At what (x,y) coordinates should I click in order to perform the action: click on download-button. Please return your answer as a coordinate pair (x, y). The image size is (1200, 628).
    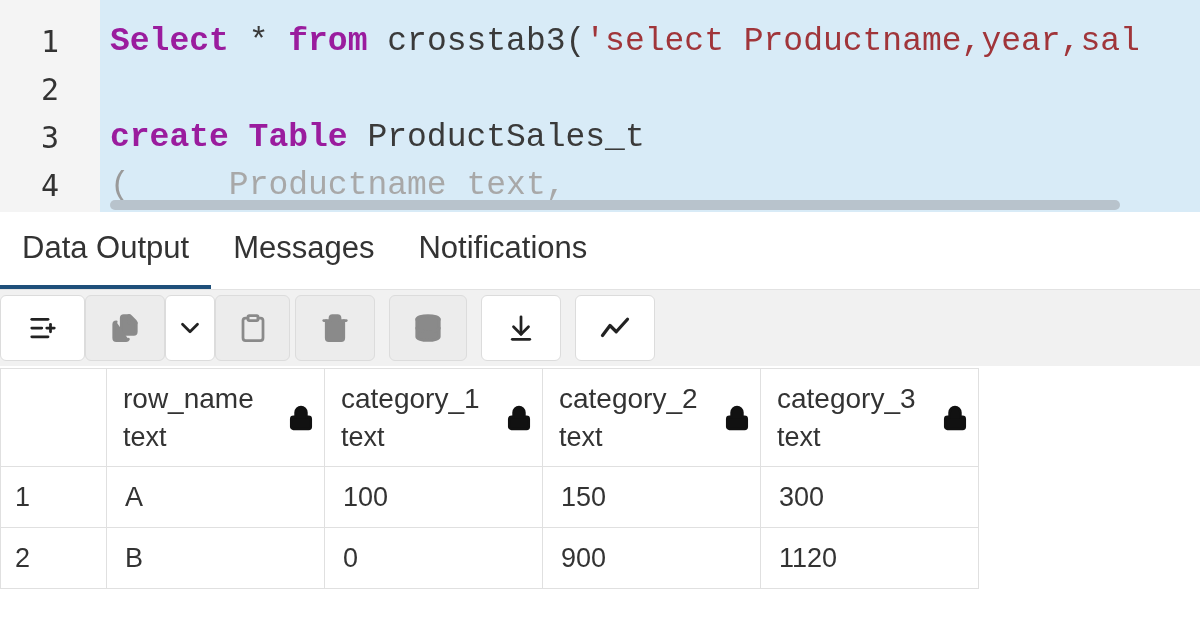
    Looking at the image, I should click on (521, 328).